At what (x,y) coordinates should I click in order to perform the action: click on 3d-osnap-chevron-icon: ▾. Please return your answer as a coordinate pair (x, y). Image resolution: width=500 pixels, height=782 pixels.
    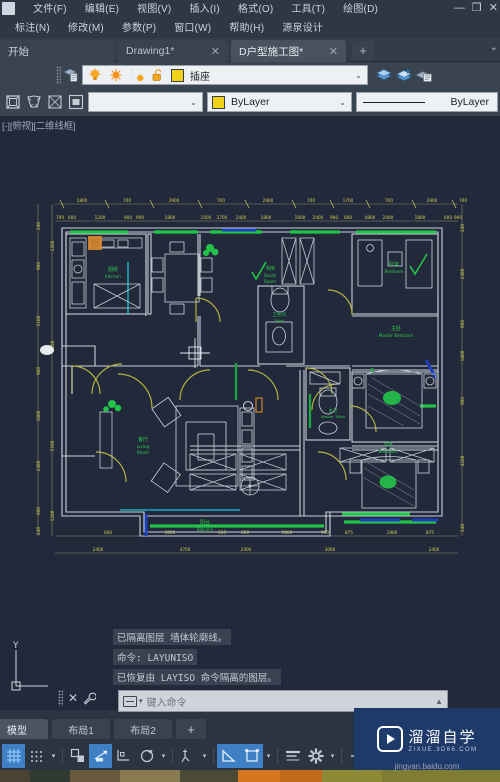
    Looking at the image, I should click on (163, 756).